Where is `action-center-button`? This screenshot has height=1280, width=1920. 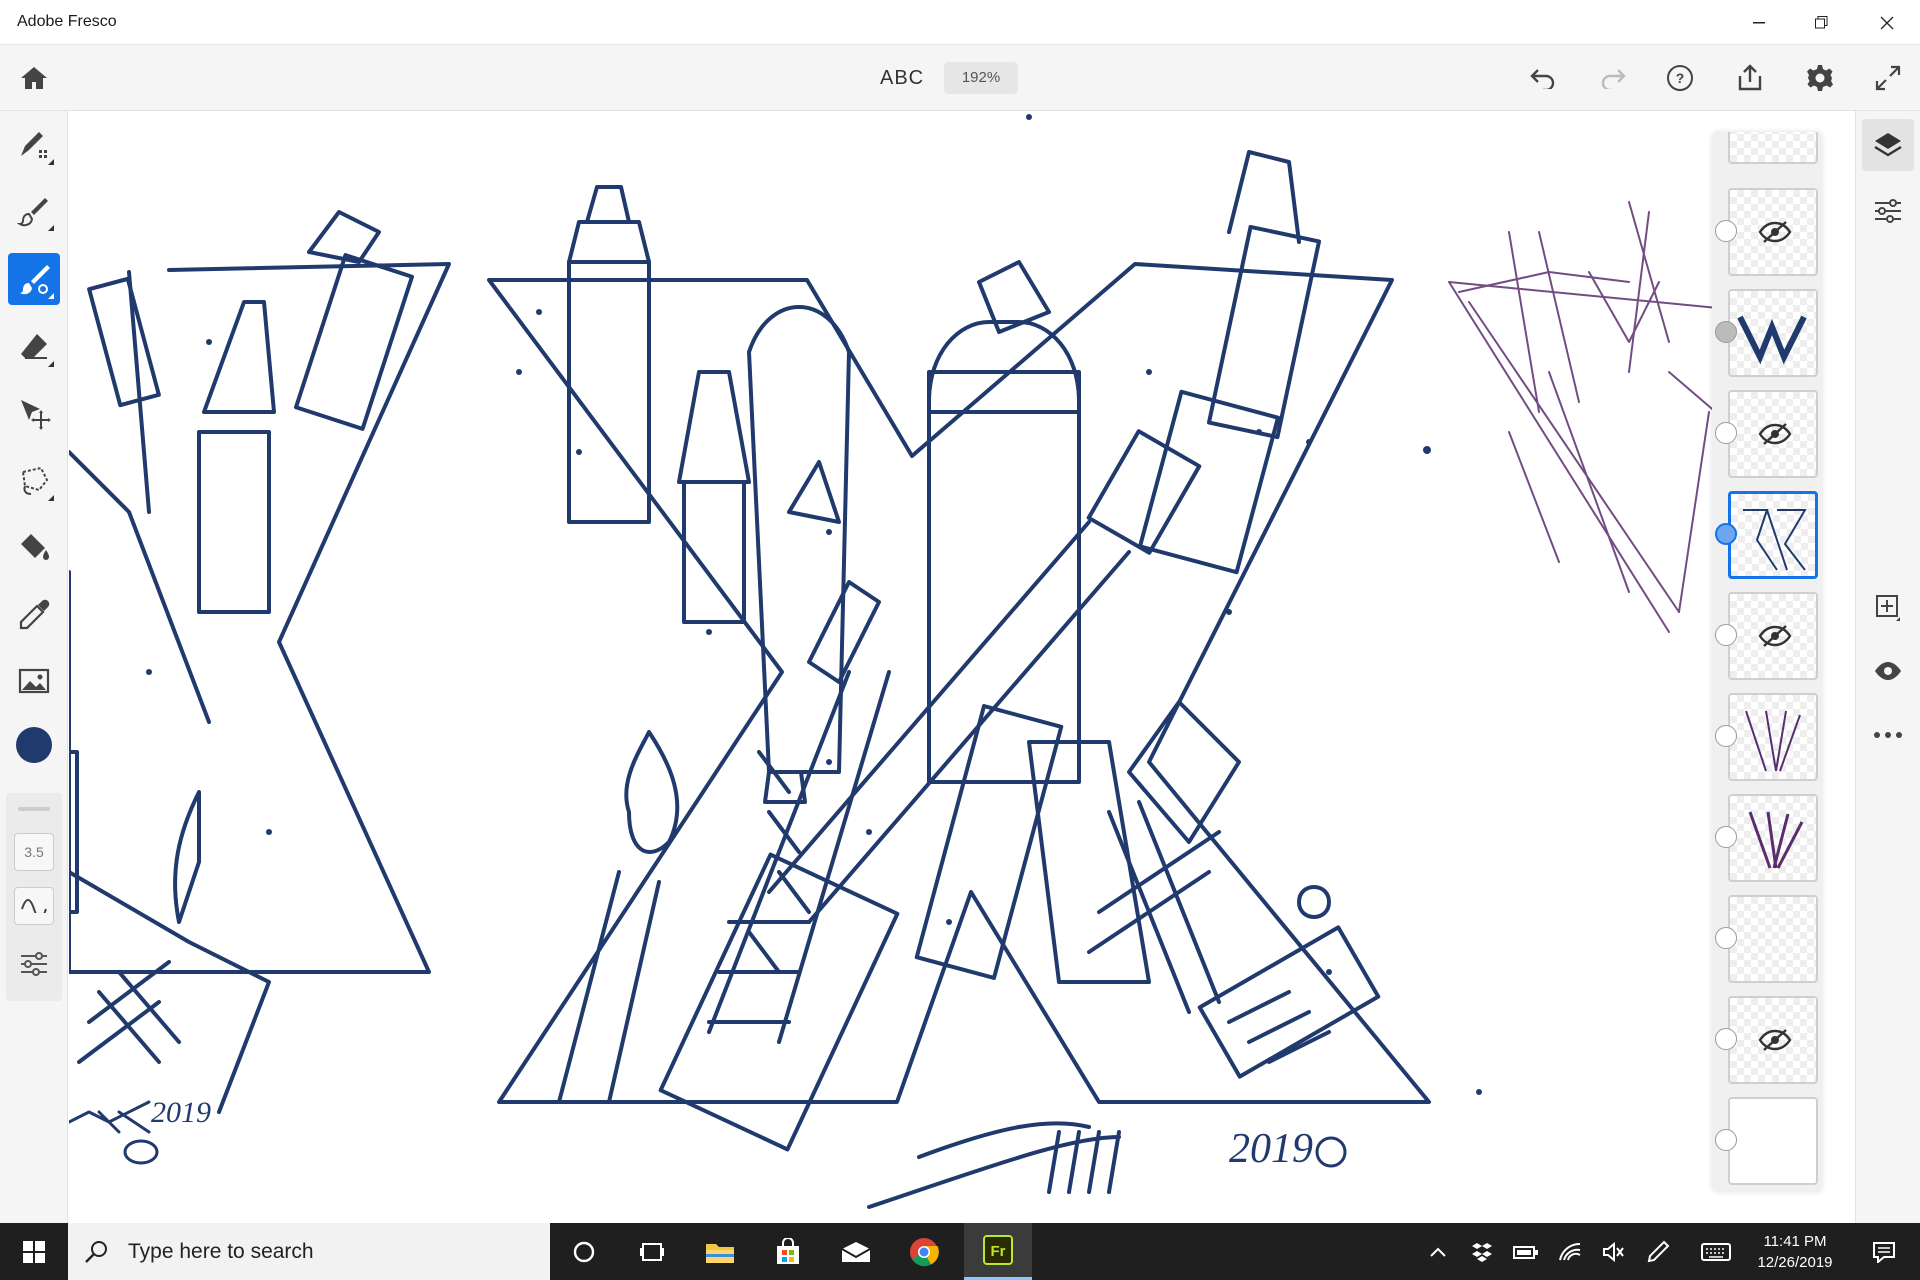
action-center-button is located at coordinates (1884, 1251).